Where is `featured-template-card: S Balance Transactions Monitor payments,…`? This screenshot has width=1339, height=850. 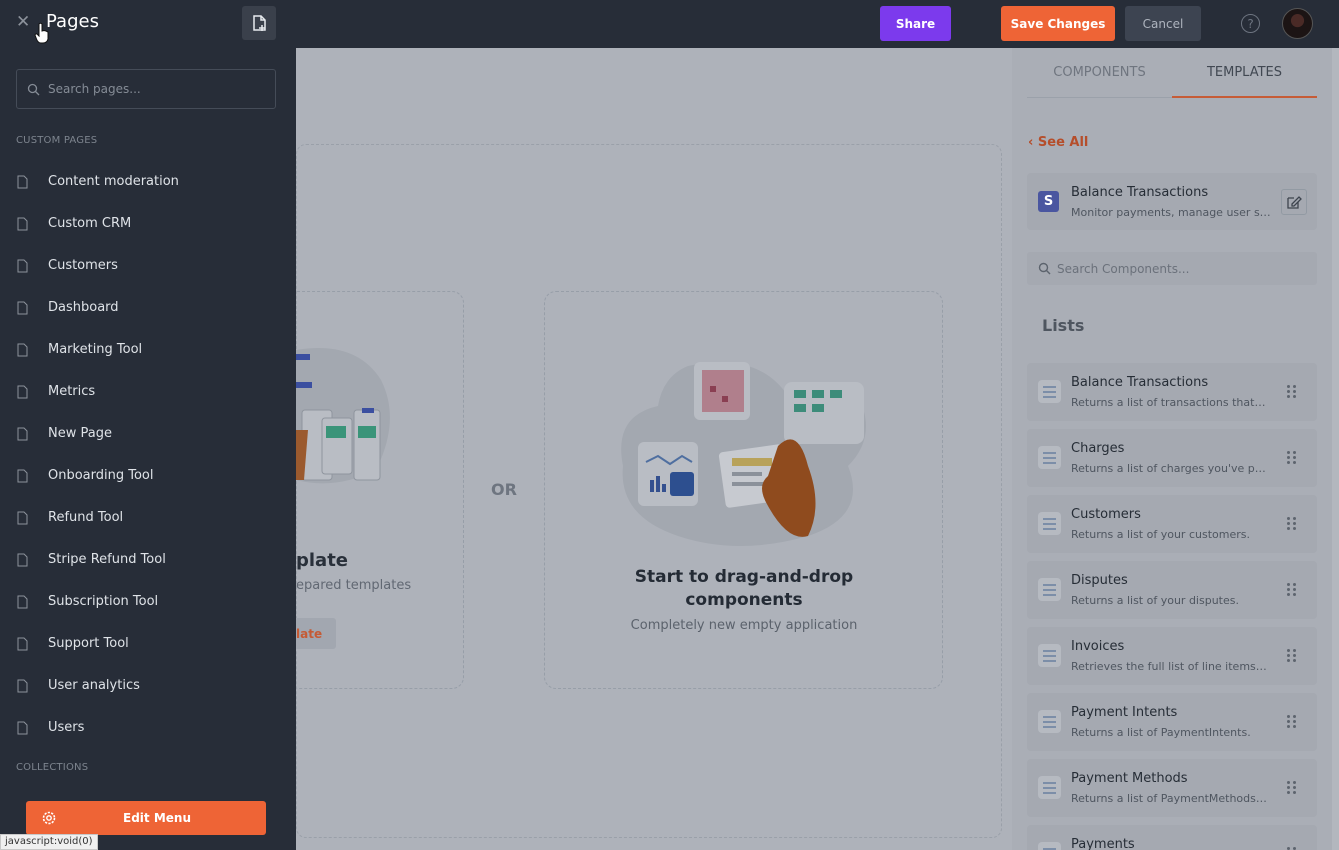
featured-template-card: S Balance Transactions Monitor payments,… is located at coordinates (1172, 201).